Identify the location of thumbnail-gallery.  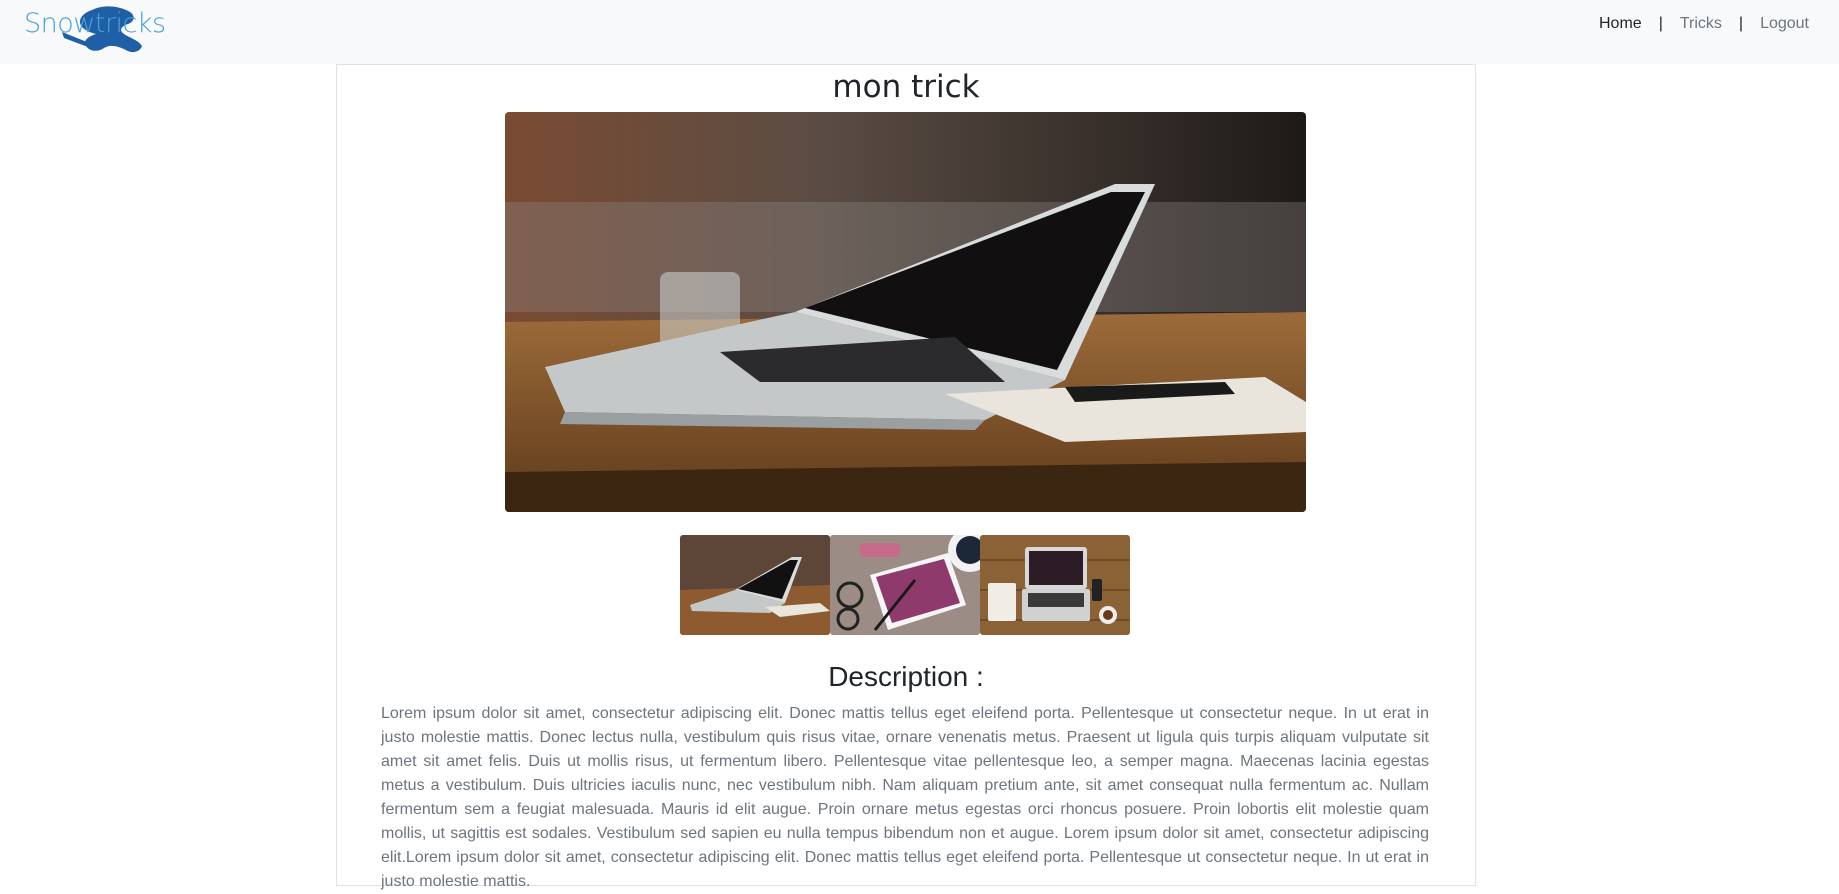
(905, 585).